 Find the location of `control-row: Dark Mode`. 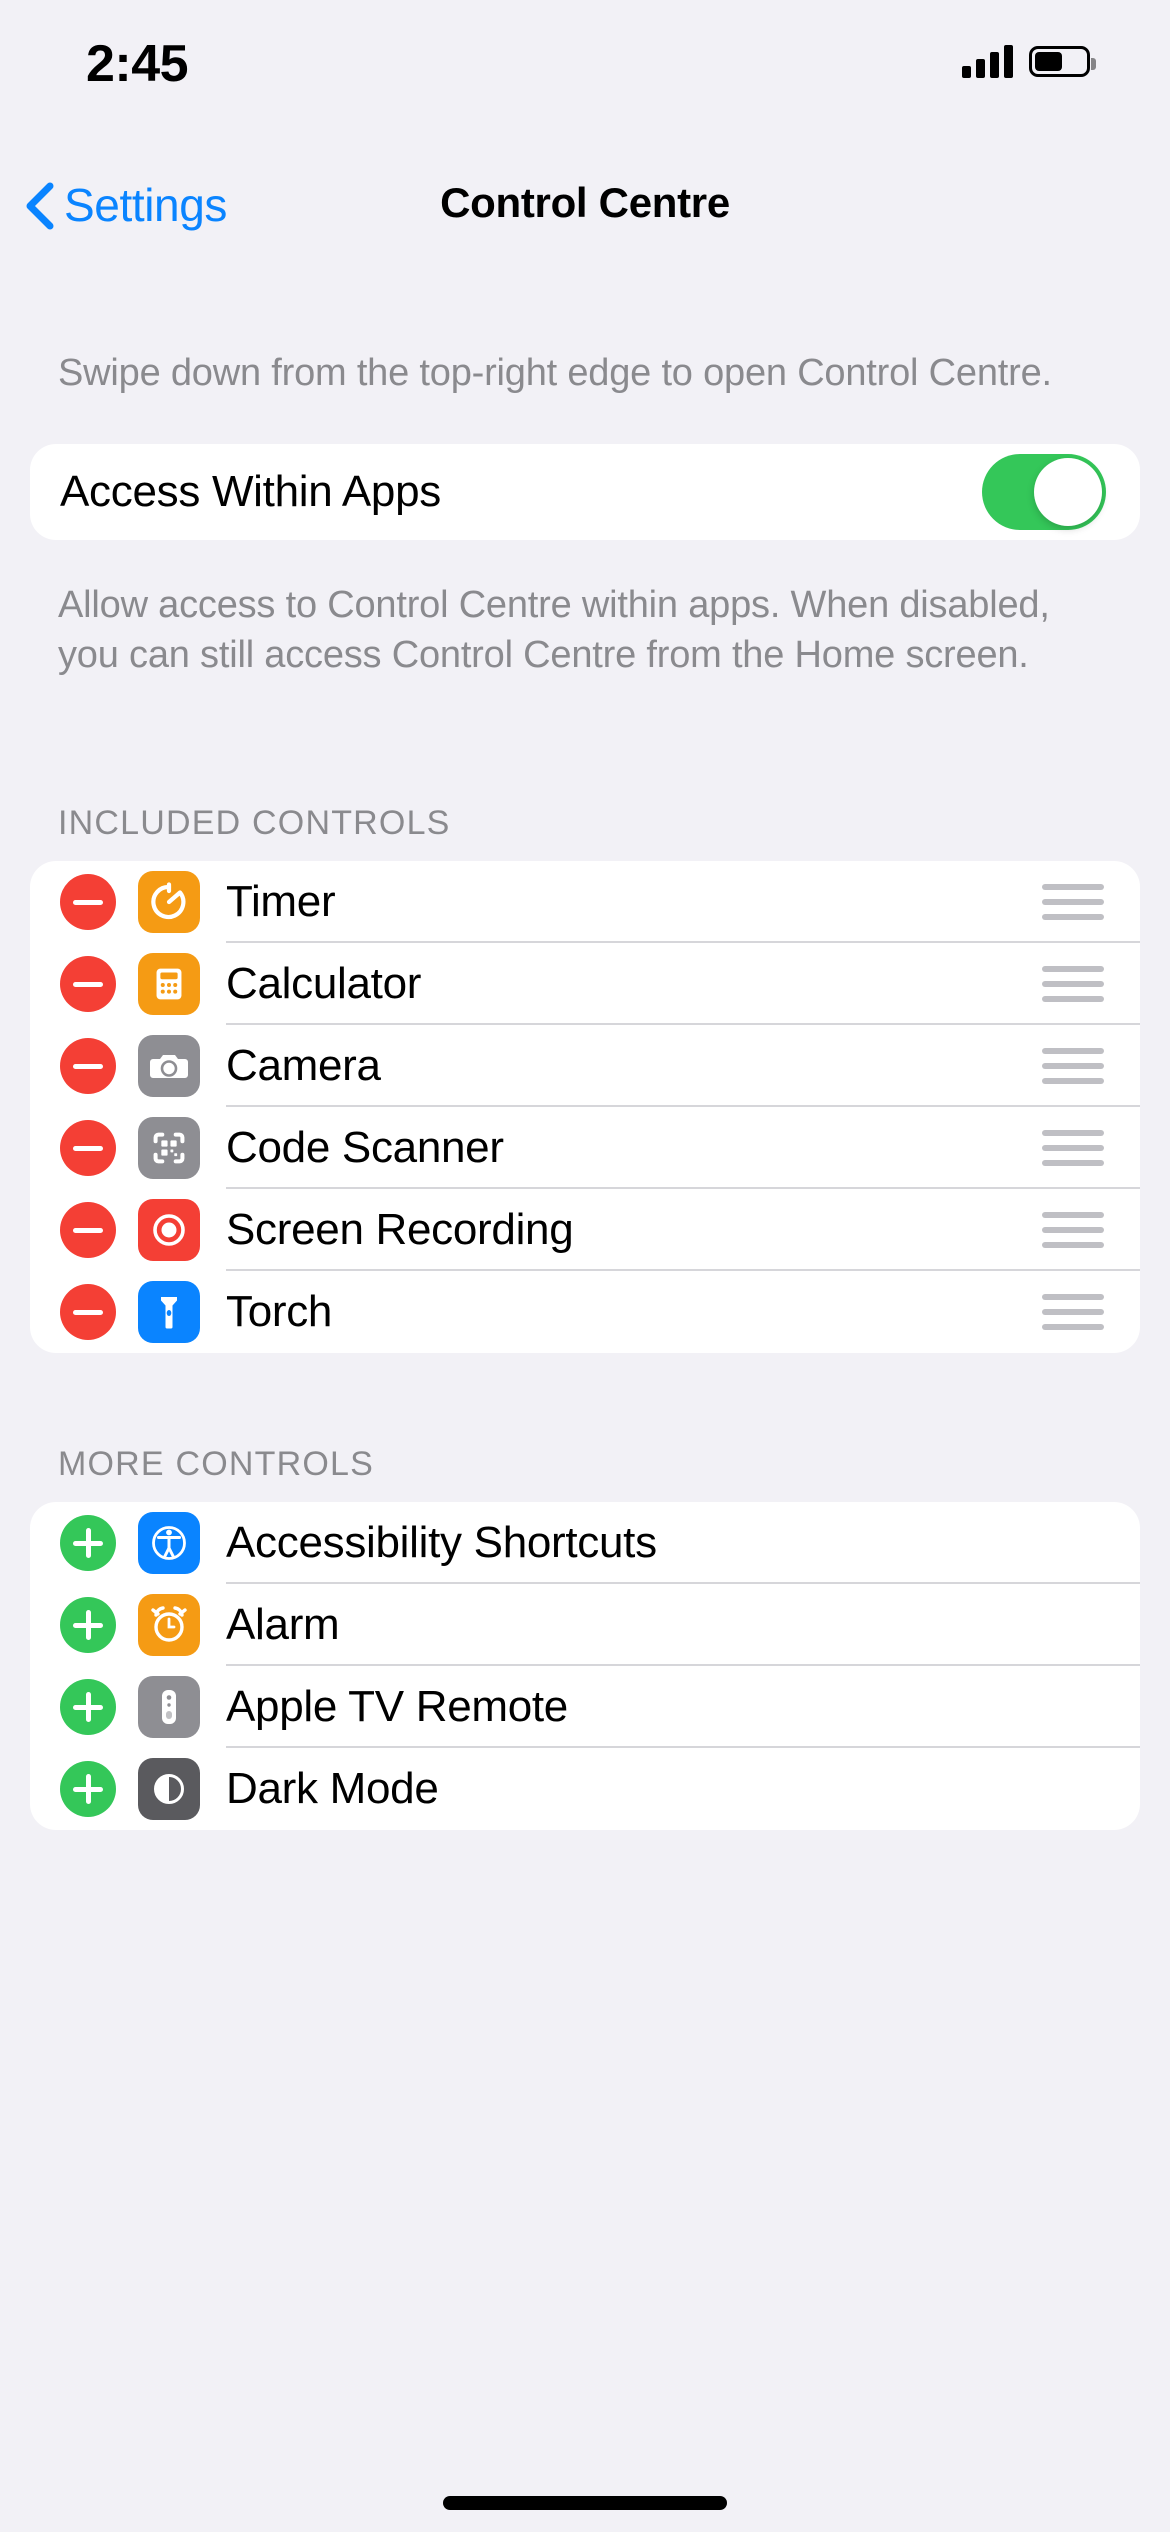

control-row: Dark Mode is located at coordinates (585, 1789).